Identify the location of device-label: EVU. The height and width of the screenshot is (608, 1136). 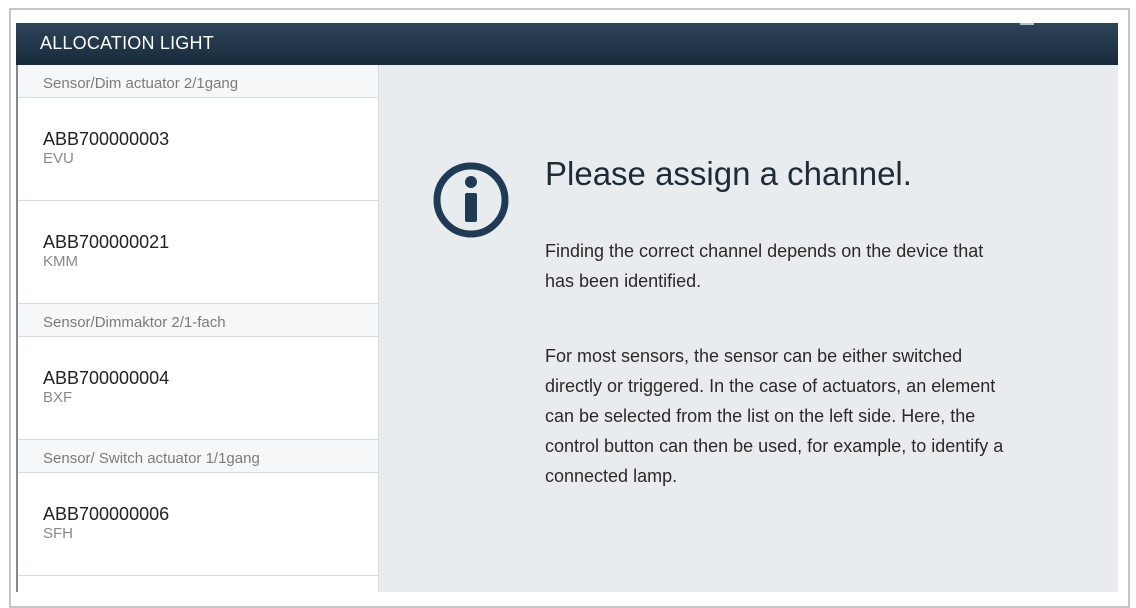
(58, 158).